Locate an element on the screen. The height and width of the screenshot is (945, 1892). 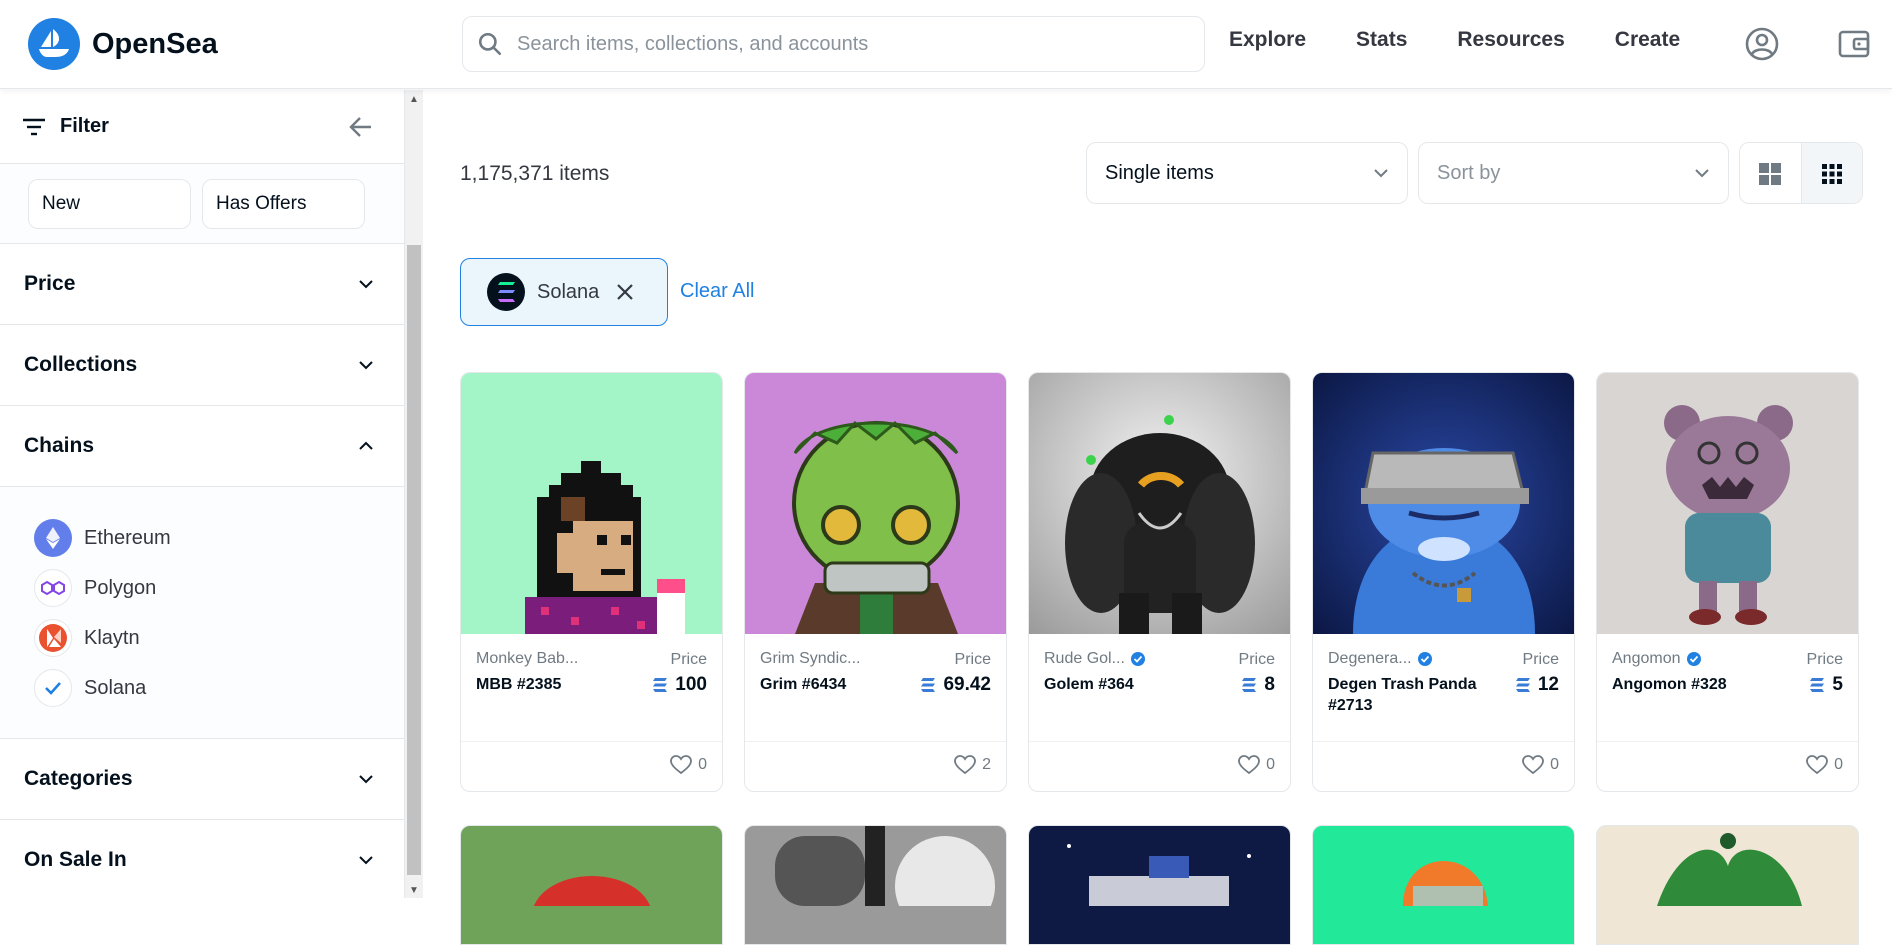
section-collections: Collections is located at coordinates (202, 365).